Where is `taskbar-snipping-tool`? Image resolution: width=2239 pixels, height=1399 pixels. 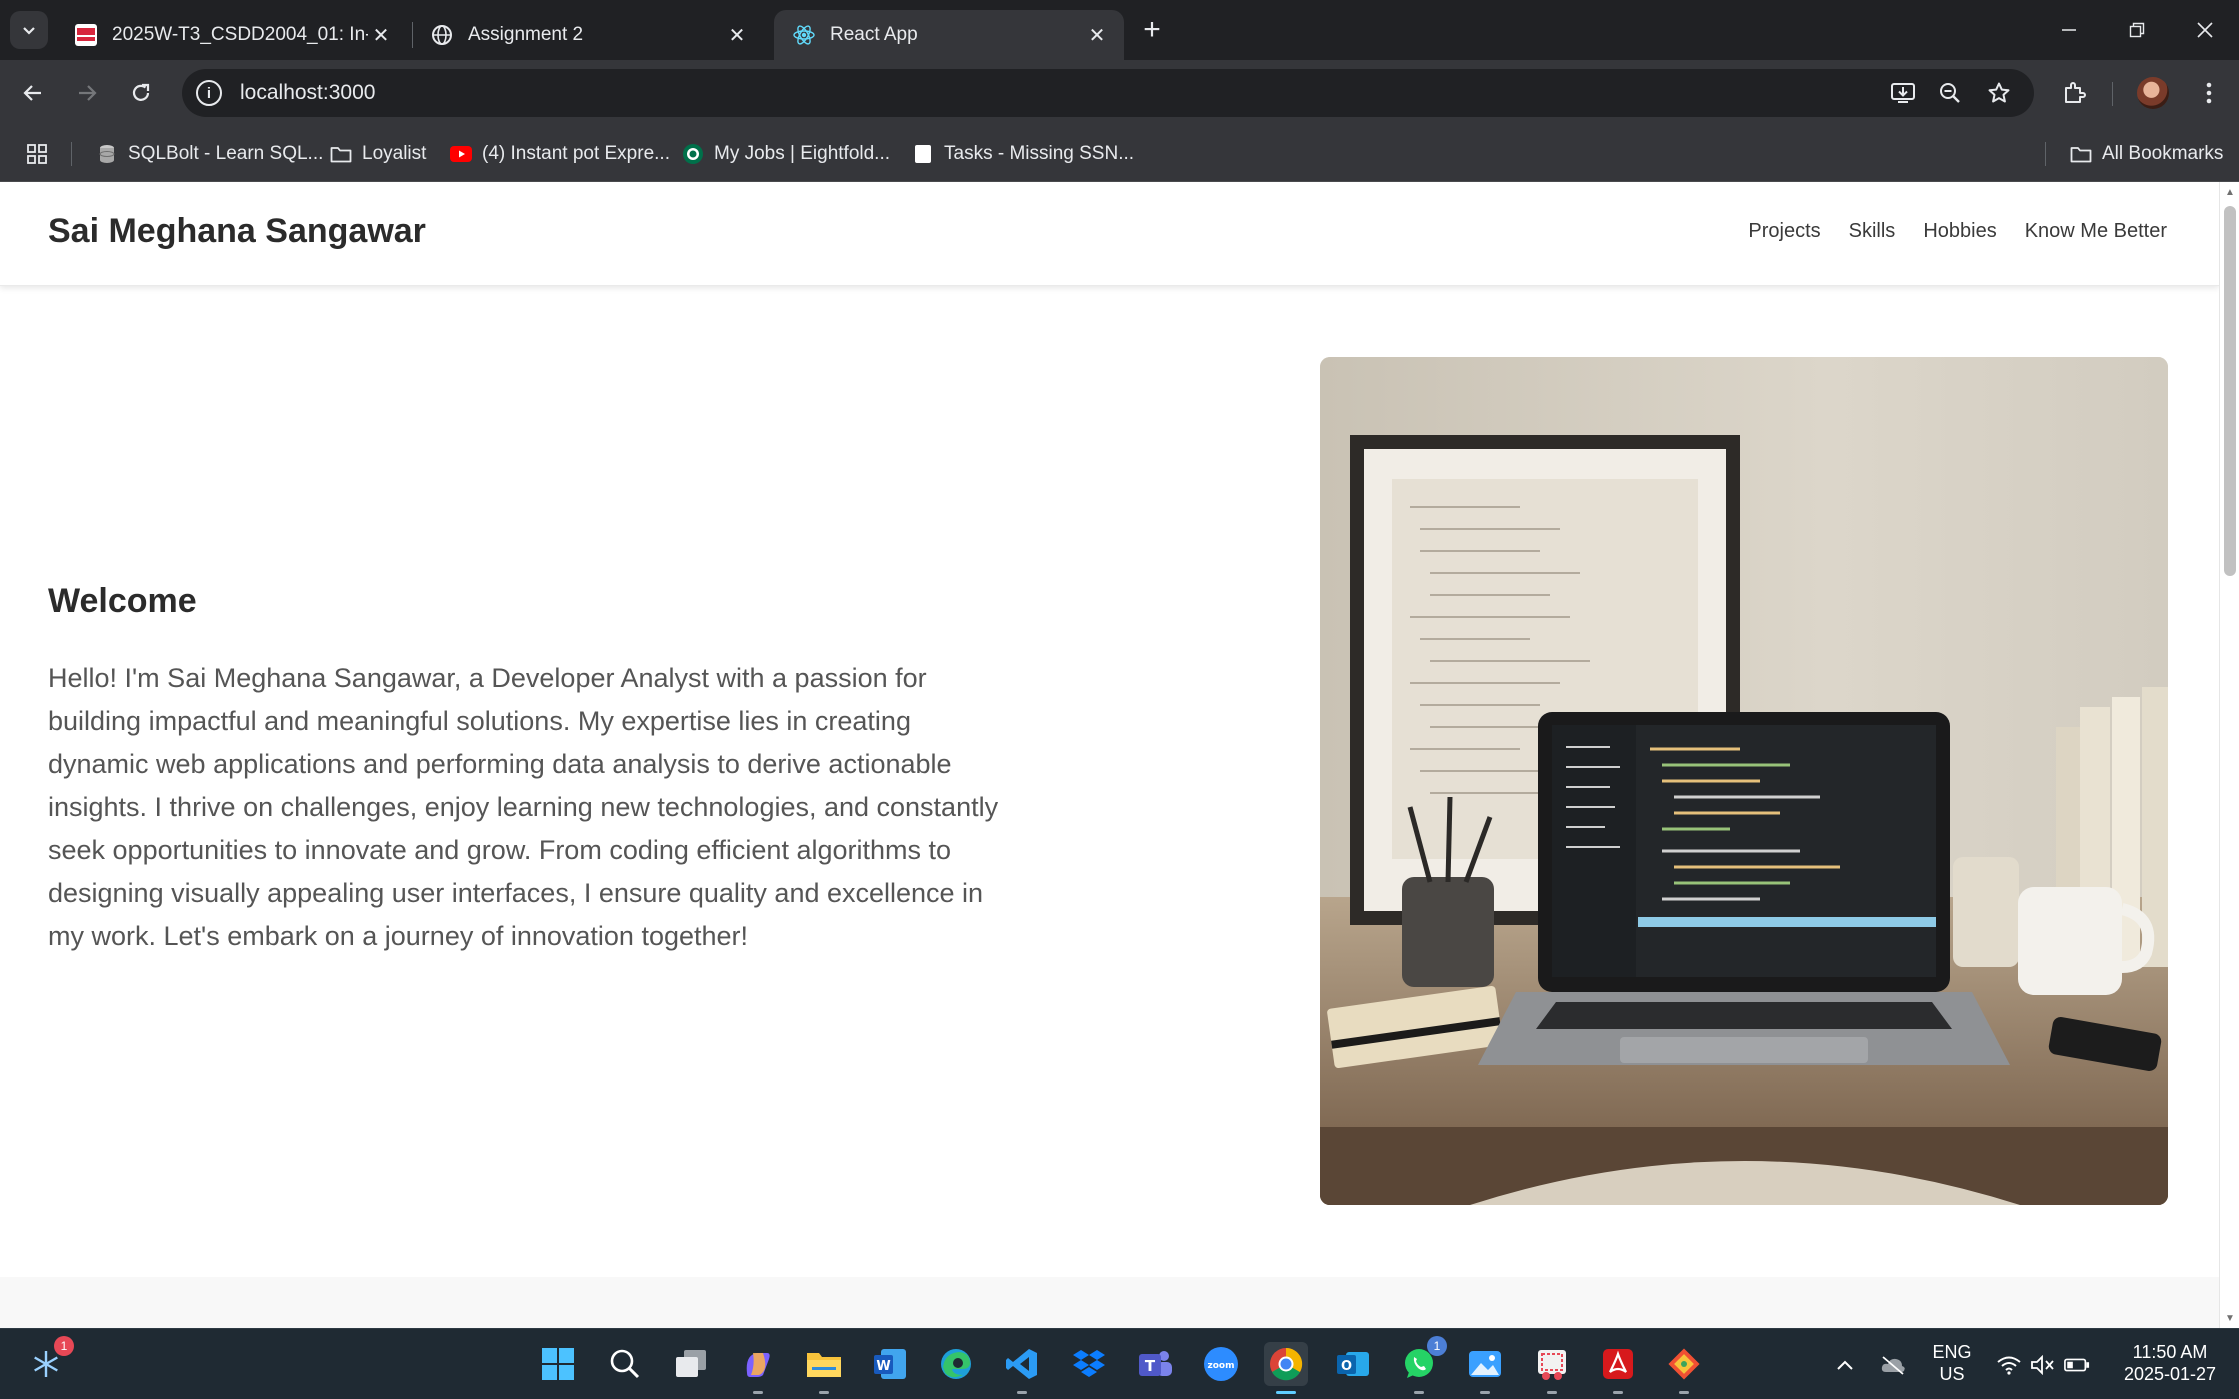 taskbar-snipping-tool is located at coordinates (1552, 1368).